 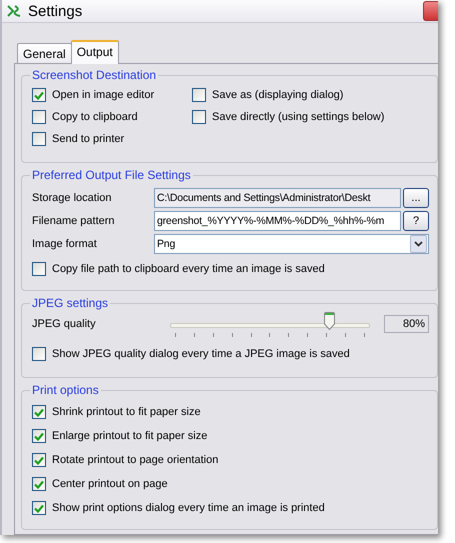 What do you see at coordinates (188, 269) in the screenshot?
I see `checkbox-label: Copy file path to clipboard every time an image is saved` at bounding box center [188, 269].